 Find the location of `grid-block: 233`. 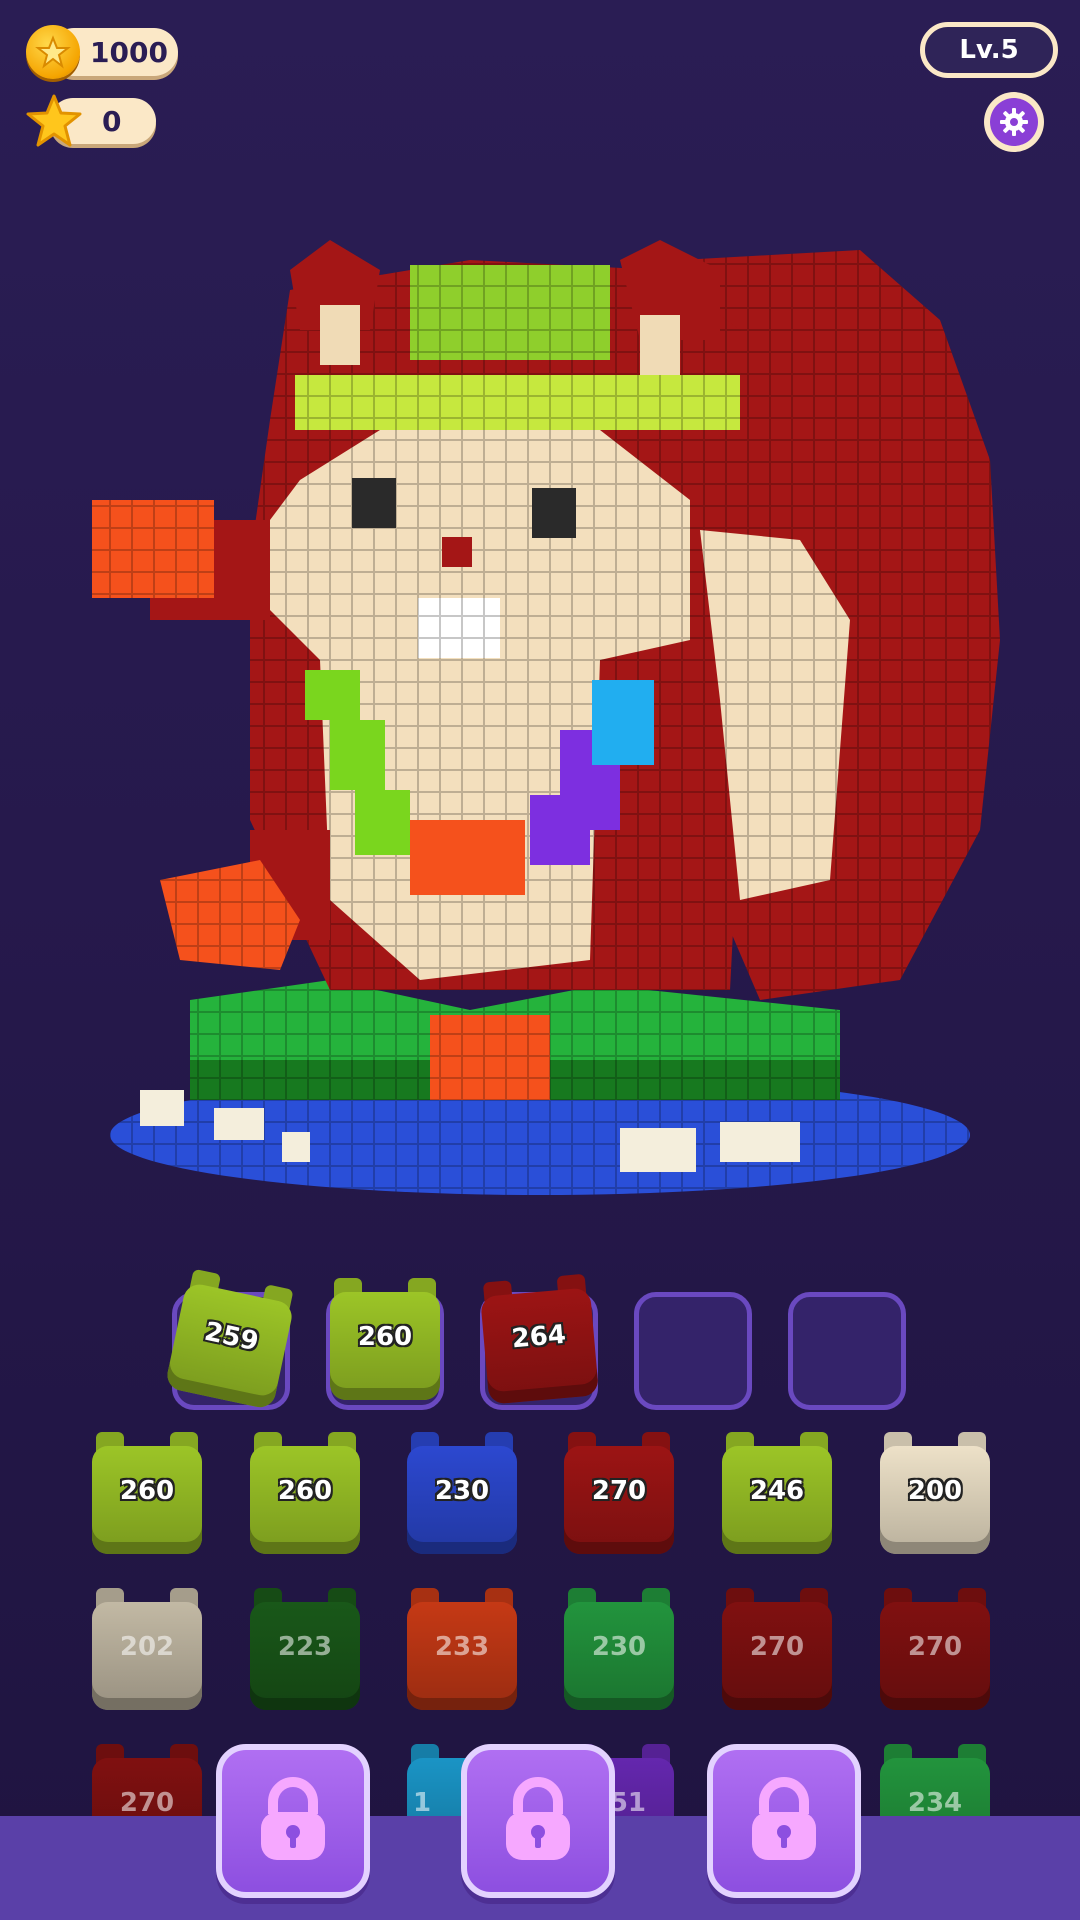

grid-block: 233 is located at coordinates (462, 1649).